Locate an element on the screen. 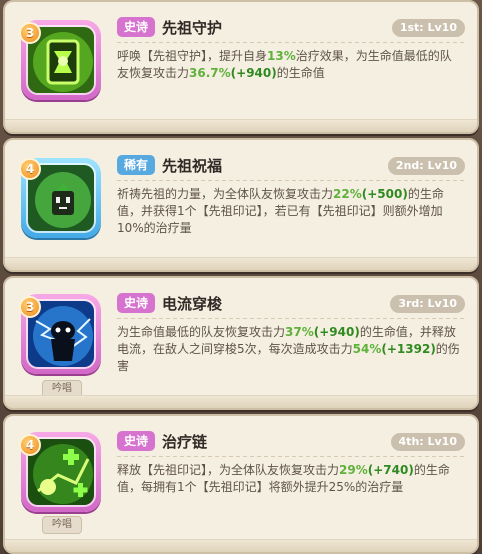 The image size is (482, 554). skill-level-label: 1st: Lv10 is located at coordinates (428, 28).